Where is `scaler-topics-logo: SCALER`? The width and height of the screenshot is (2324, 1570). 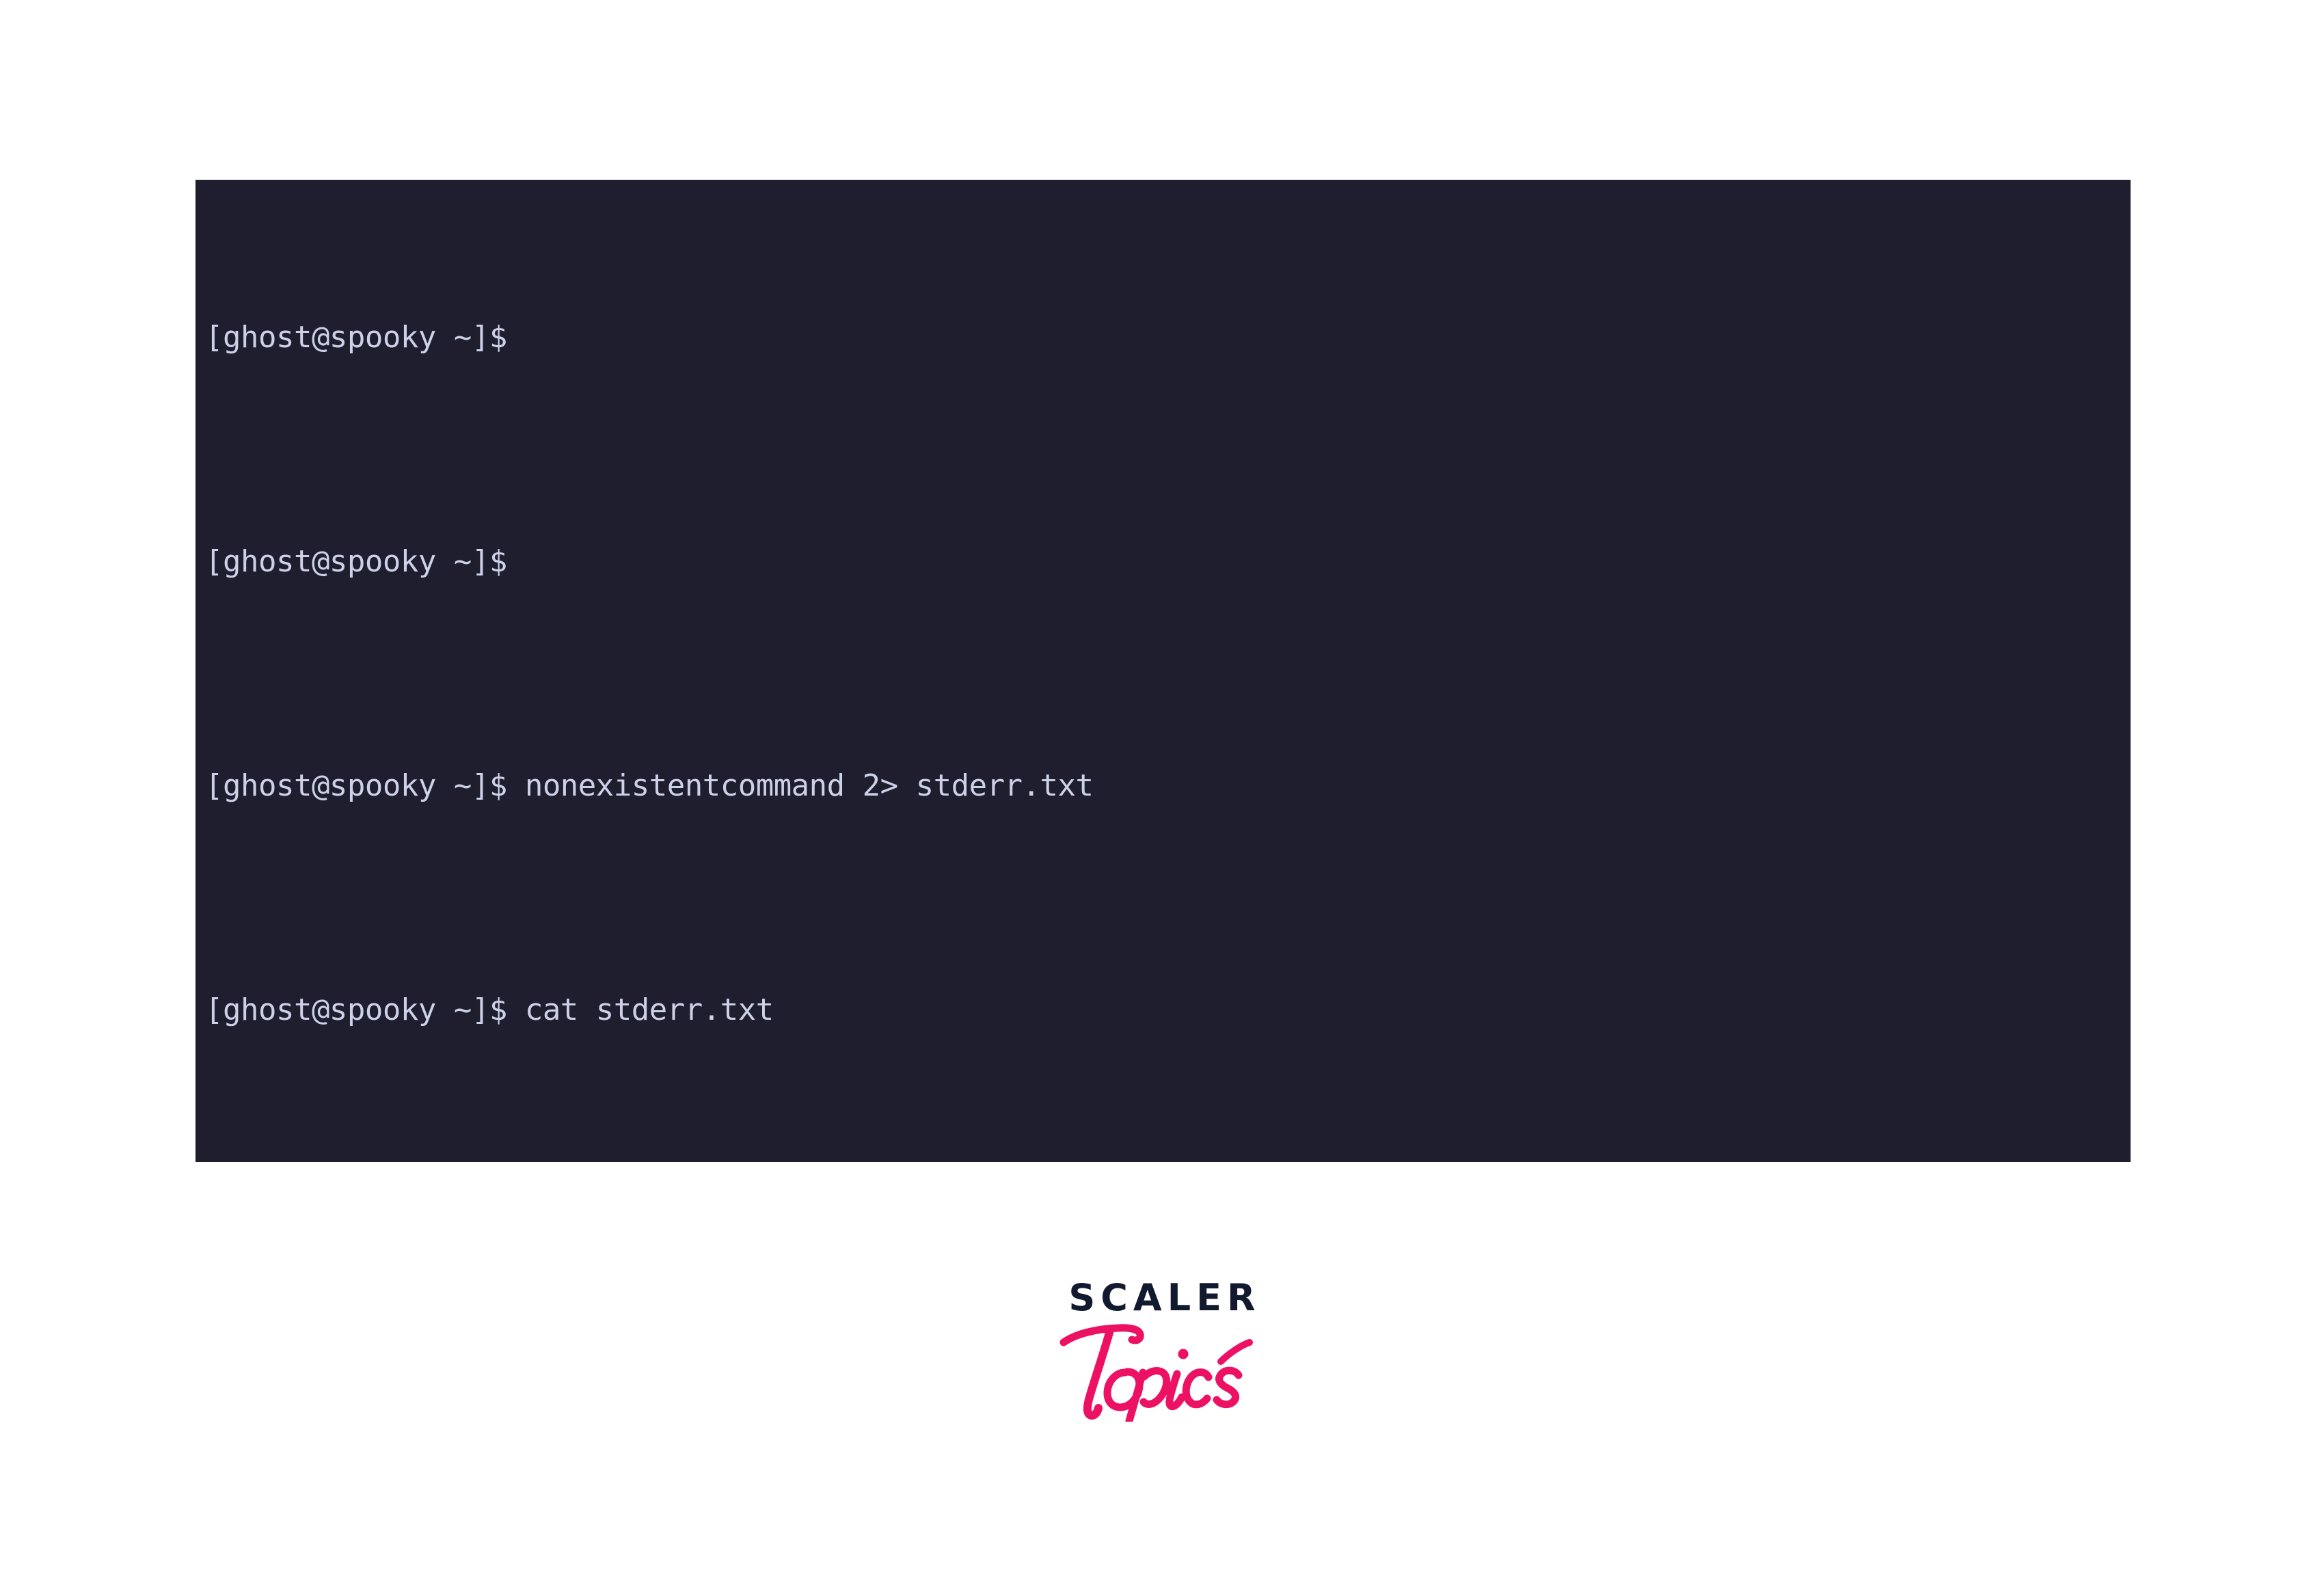 scaler-topics-logo: SCALER is located at coordinates (1162, 1351).